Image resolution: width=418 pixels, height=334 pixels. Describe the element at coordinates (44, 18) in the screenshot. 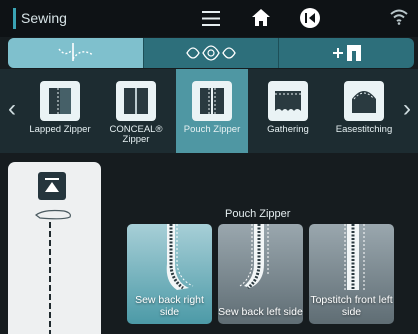

I see `app-title: Sewing` at that location.